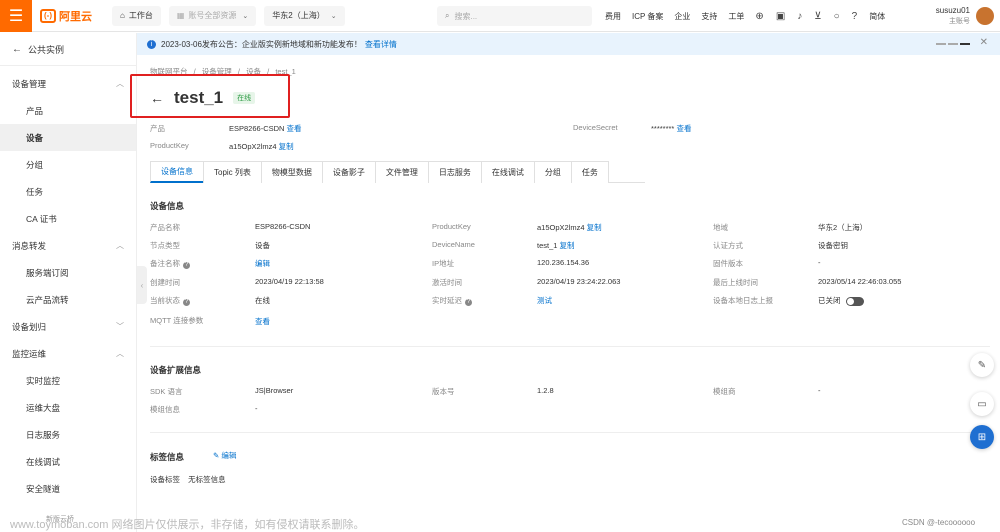 Image resolution: width=1000 pixels, height=532 pixels. Describe the element at coordinates (68, 299) in the screenshot. I see `sidebar-item-cloud-flow: 云产品流转` at that location.